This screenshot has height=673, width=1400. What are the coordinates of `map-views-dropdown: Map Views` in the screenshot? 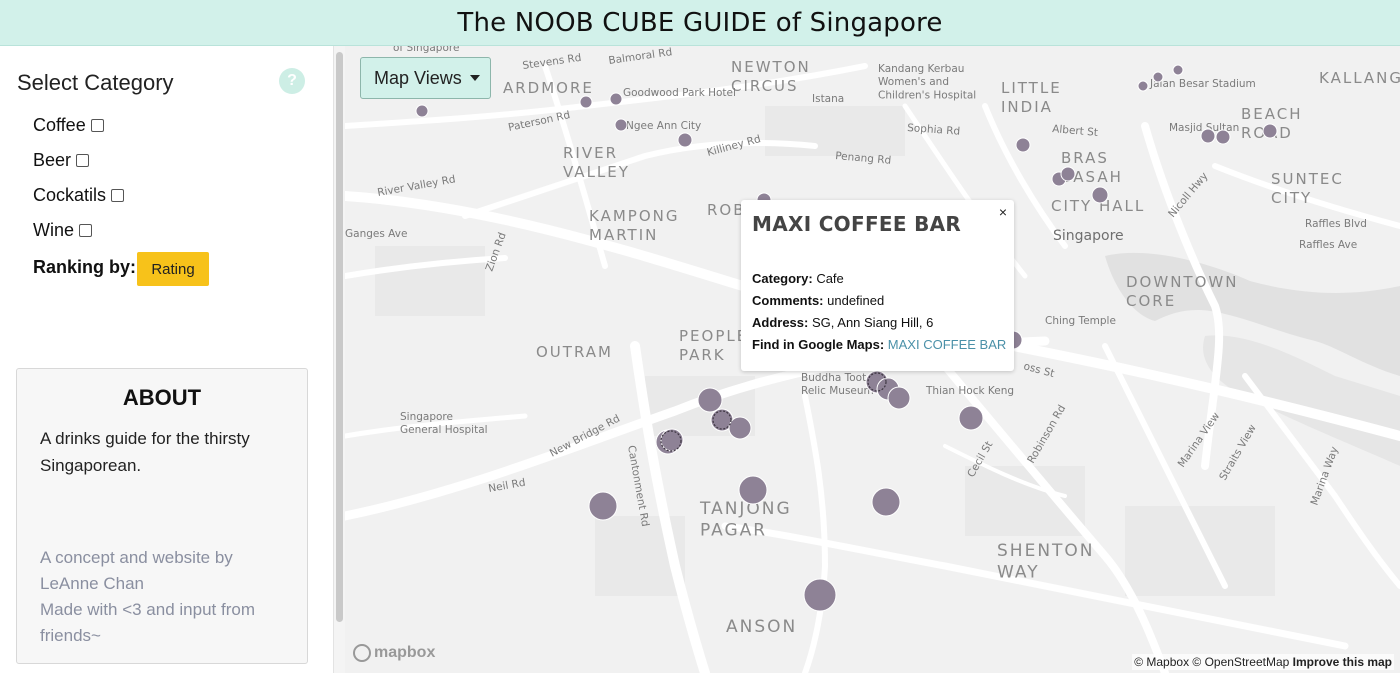 It's located at (425, 78).